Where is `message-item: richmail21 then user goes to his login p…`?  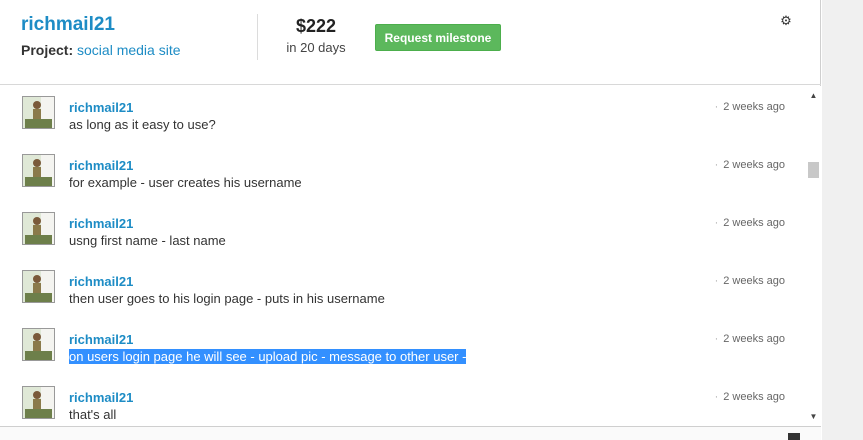
message-item: richmail21 then user goes to his login p… is located at coordinates (403, 289).